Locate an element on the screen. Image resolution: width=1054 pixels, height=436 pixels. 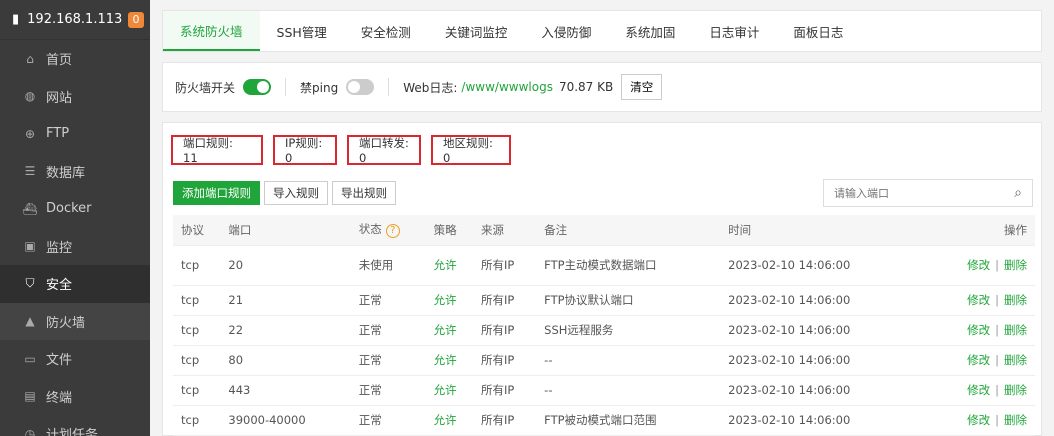
ping-label: 禁ping is located at coordinates (319, 87).